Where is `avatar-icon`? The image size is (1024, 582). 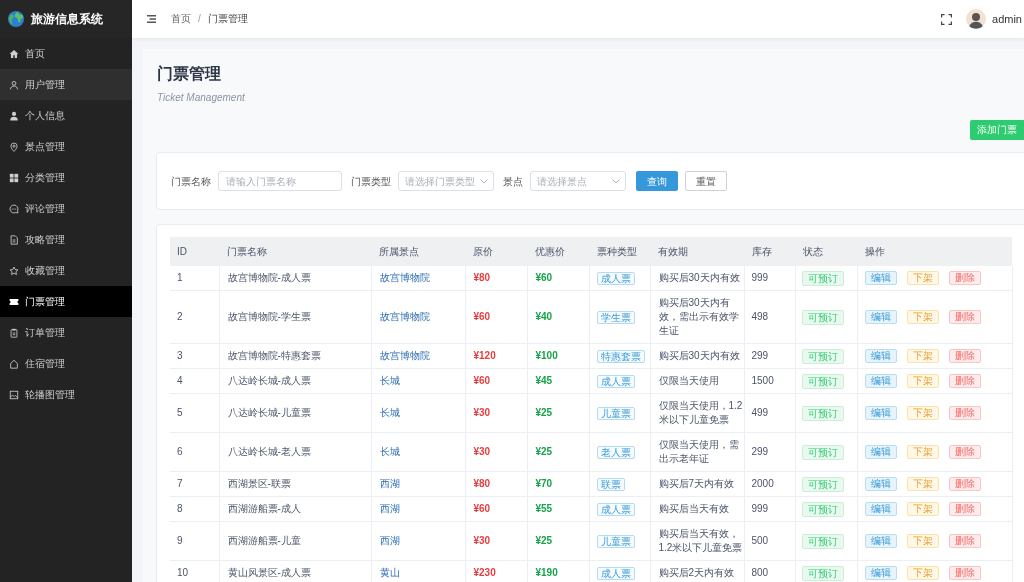 avatar-icon is located at coordinates (976, 19).